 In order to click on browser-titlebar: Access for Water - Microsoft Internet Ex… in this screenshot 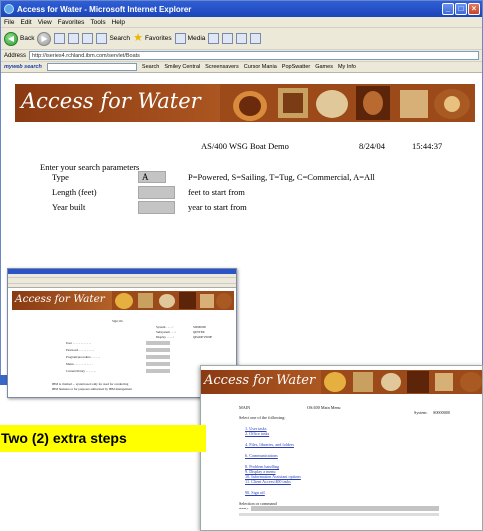, I will do `click(241, 9)`.